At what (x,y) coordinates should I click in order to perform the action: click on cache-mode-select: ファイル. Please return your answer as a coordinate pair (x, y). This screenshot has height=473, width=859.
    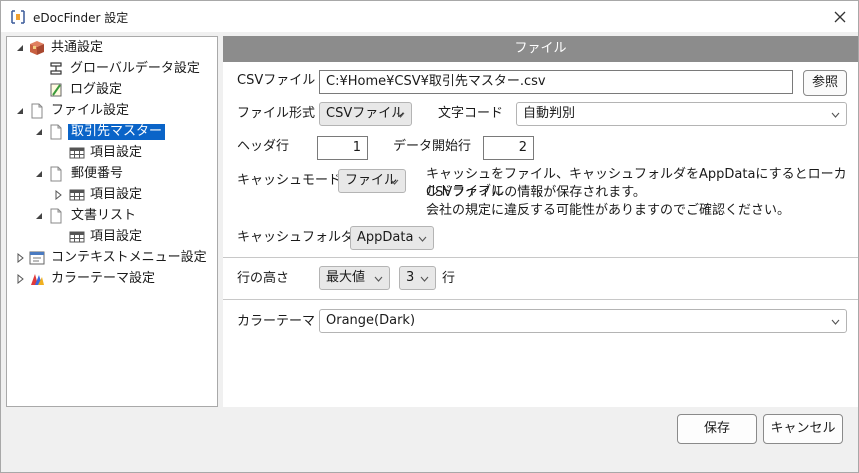
    Looking at the image, I should click on (372, 181).